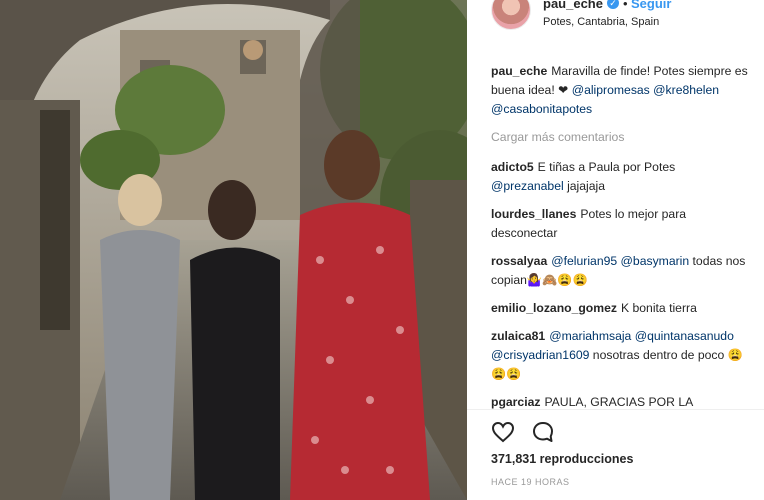  Describe the element at coordinates (658, 308) in the screenshot. I see `comment-text: K bonita tierra` at that location.